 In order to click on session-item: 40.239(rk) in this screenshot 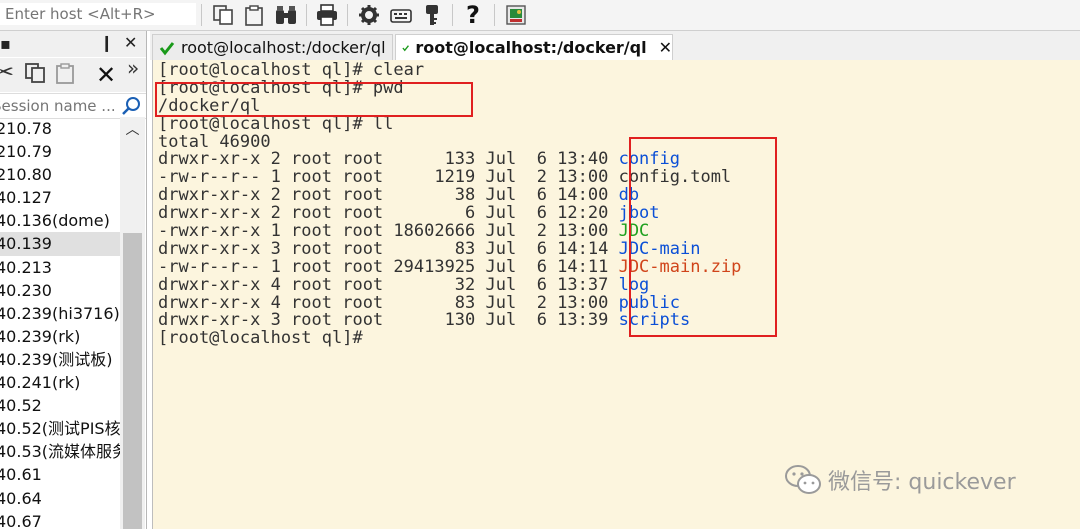, I will do `click(60, 336)`.